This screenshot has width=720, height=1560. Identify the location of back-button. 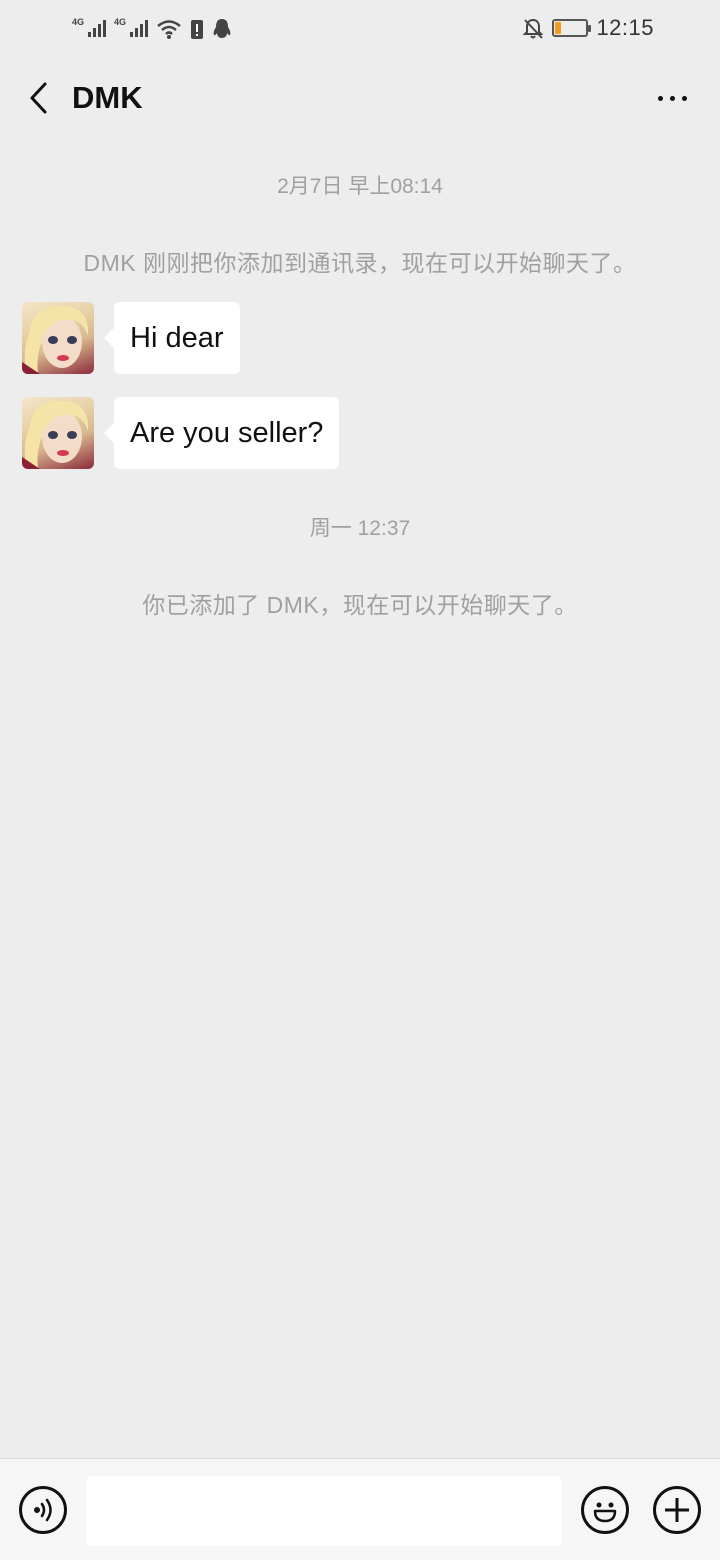
(38, 98).